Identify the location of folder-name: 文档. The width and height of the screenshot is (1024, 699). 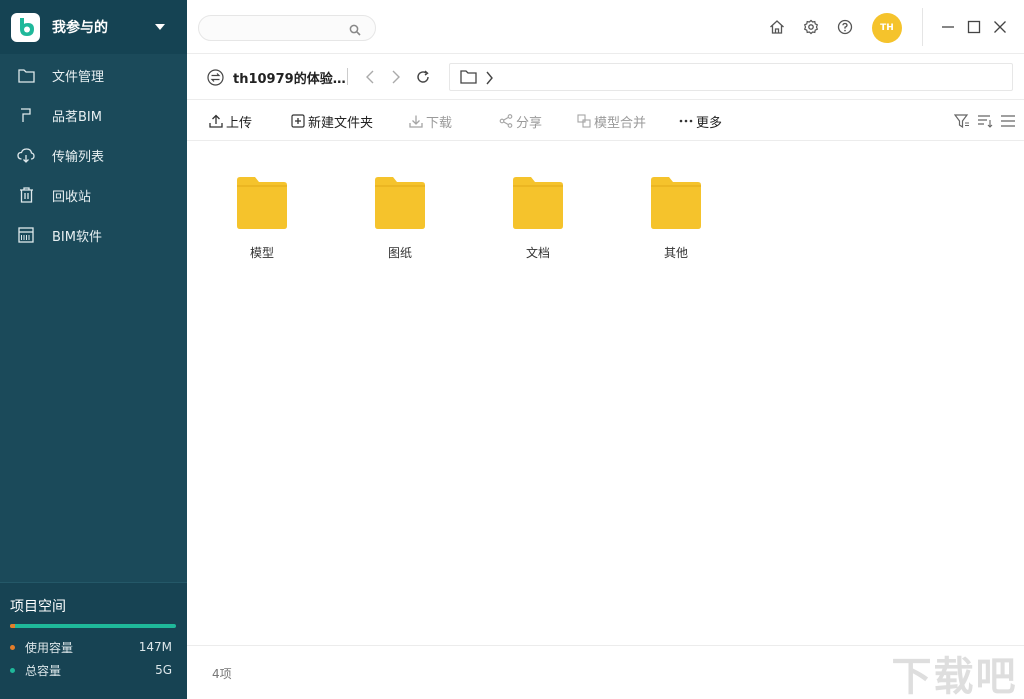
(537, 253).